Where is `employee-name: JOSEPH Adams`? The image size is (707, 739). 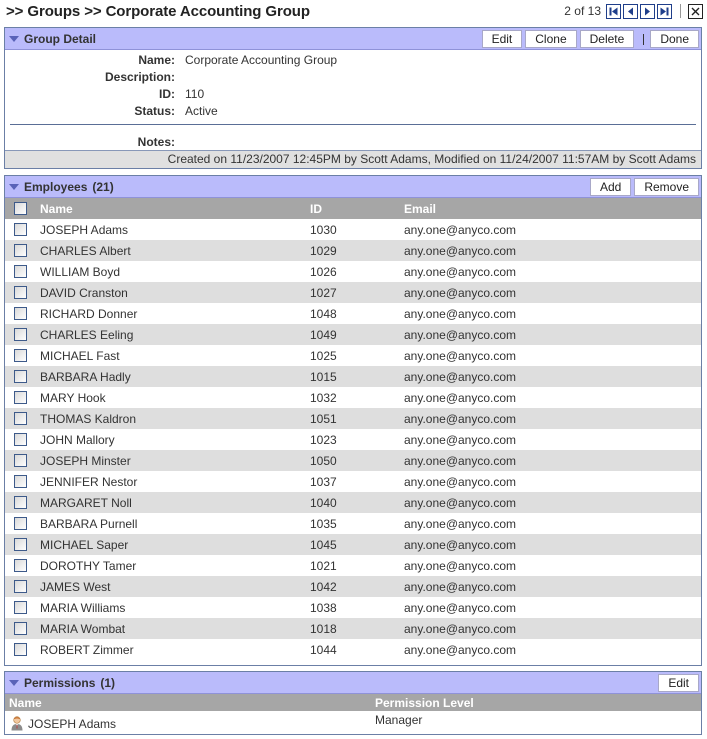 employee-name: JOSEPH Adams is located at coordinates (84, 230).